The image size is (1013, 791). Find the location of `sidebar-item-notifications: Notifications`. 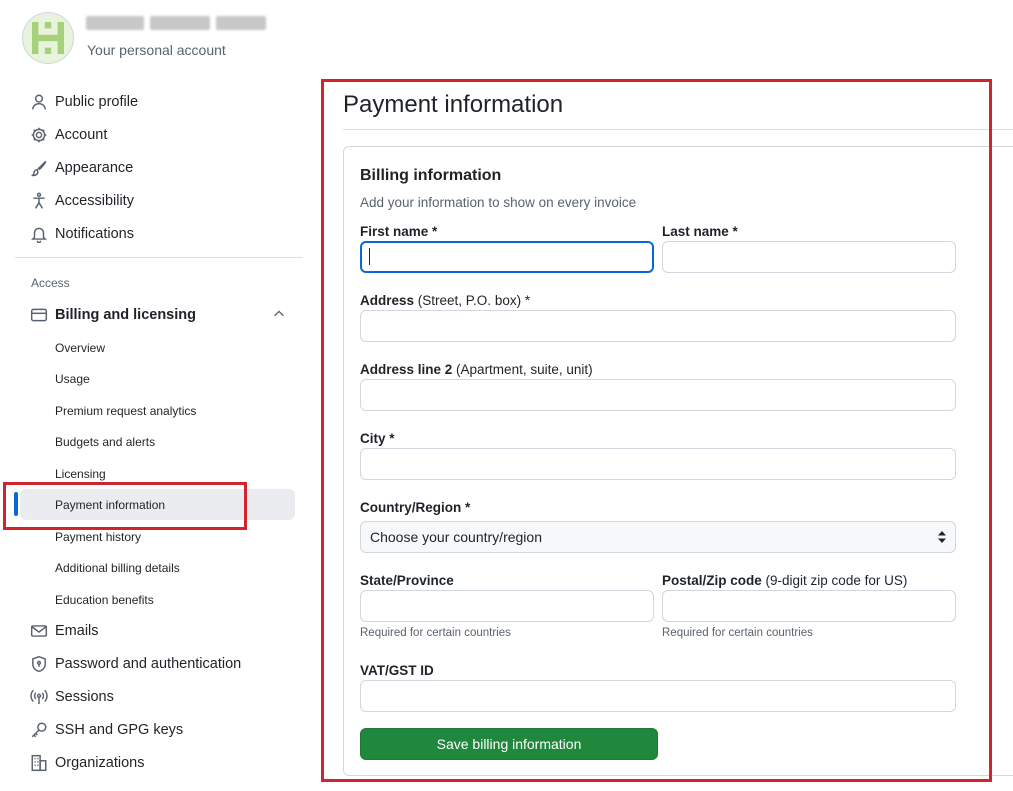

sidebar-item-notifications: Notifications is located at coordinates (82, 234).